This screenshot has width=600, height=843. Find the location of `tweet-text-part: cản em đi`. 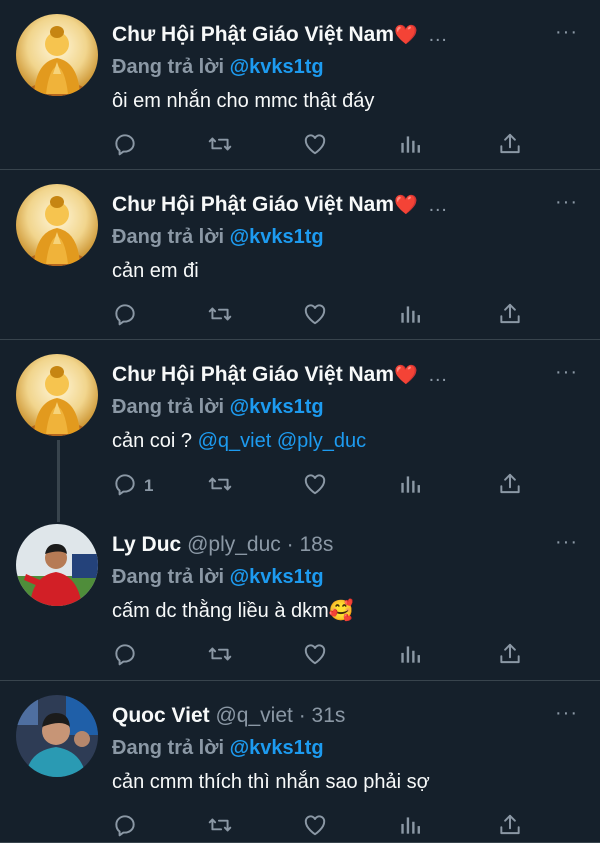

tweet-text-part: cản em đi is located at coordinates (155, 271).